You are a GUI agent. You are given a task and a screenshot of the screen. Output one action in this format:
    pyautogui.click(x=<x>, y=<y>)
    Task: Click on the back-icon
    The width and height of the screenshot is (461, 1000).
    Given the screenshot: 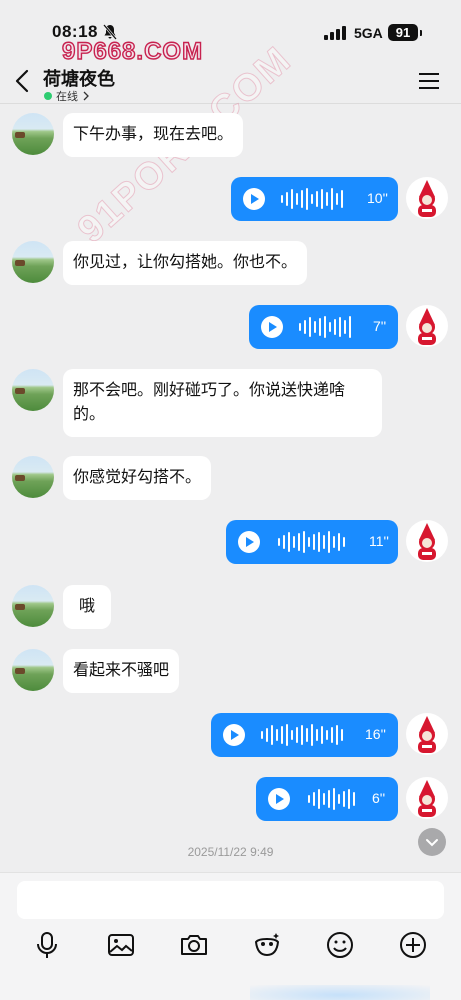 What is the action you would take?
    pyautogui.click(x=23, y=81)
    